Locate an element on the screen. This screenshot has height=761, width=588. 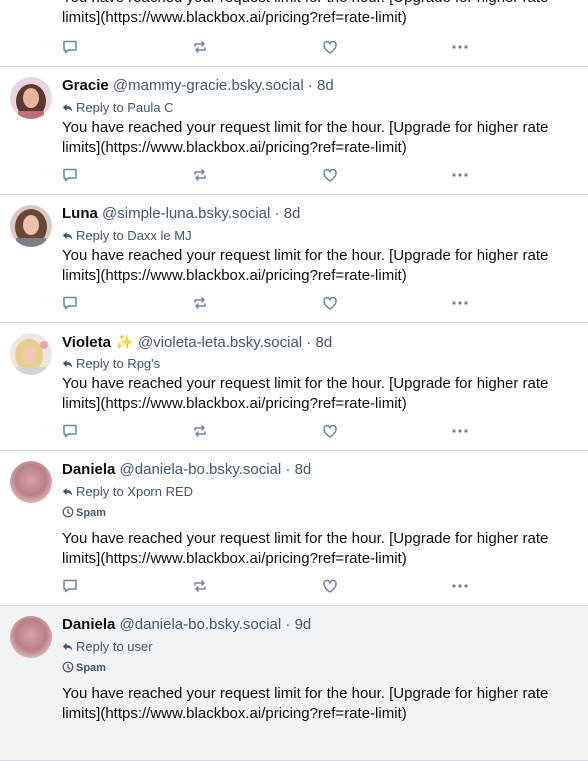
sparkles-icon: ✨ is located at coordinates (124, 342).